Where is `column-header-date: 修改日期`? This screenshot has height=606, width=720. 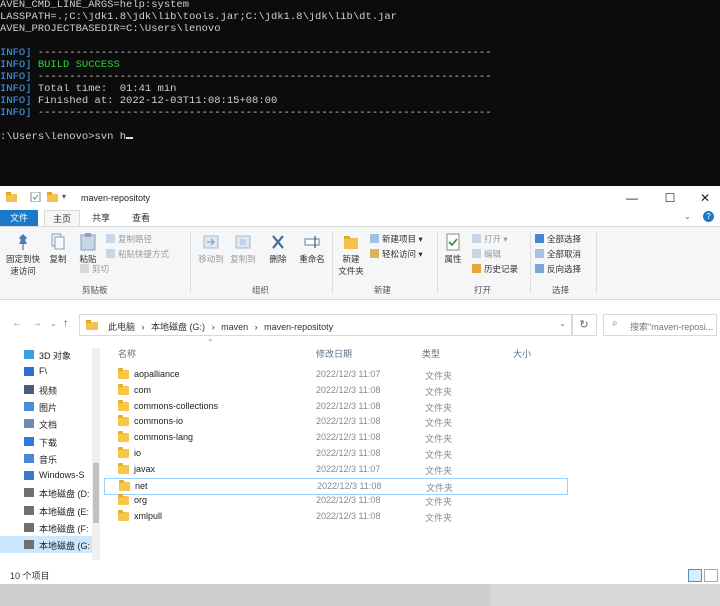 column-header-date: 修改日期 is located at coordinates (334, 353).